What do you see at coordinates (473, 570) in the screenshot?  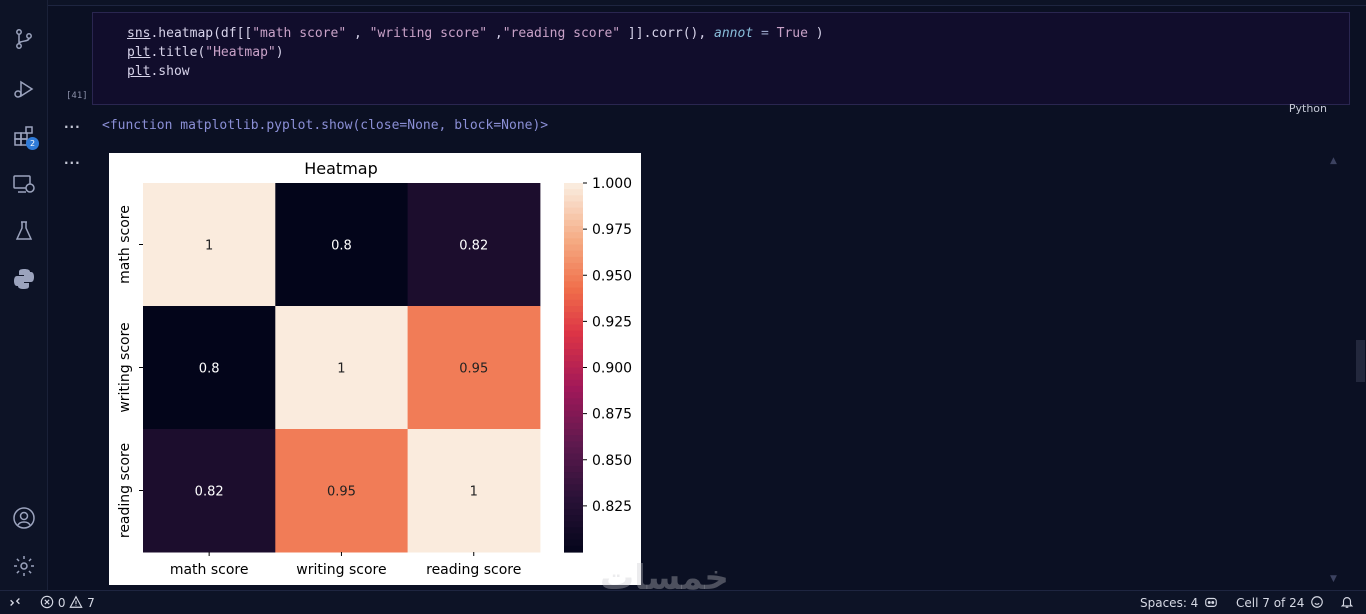 I see `x-tick-label: reading score` at bounding box center [473, 570].